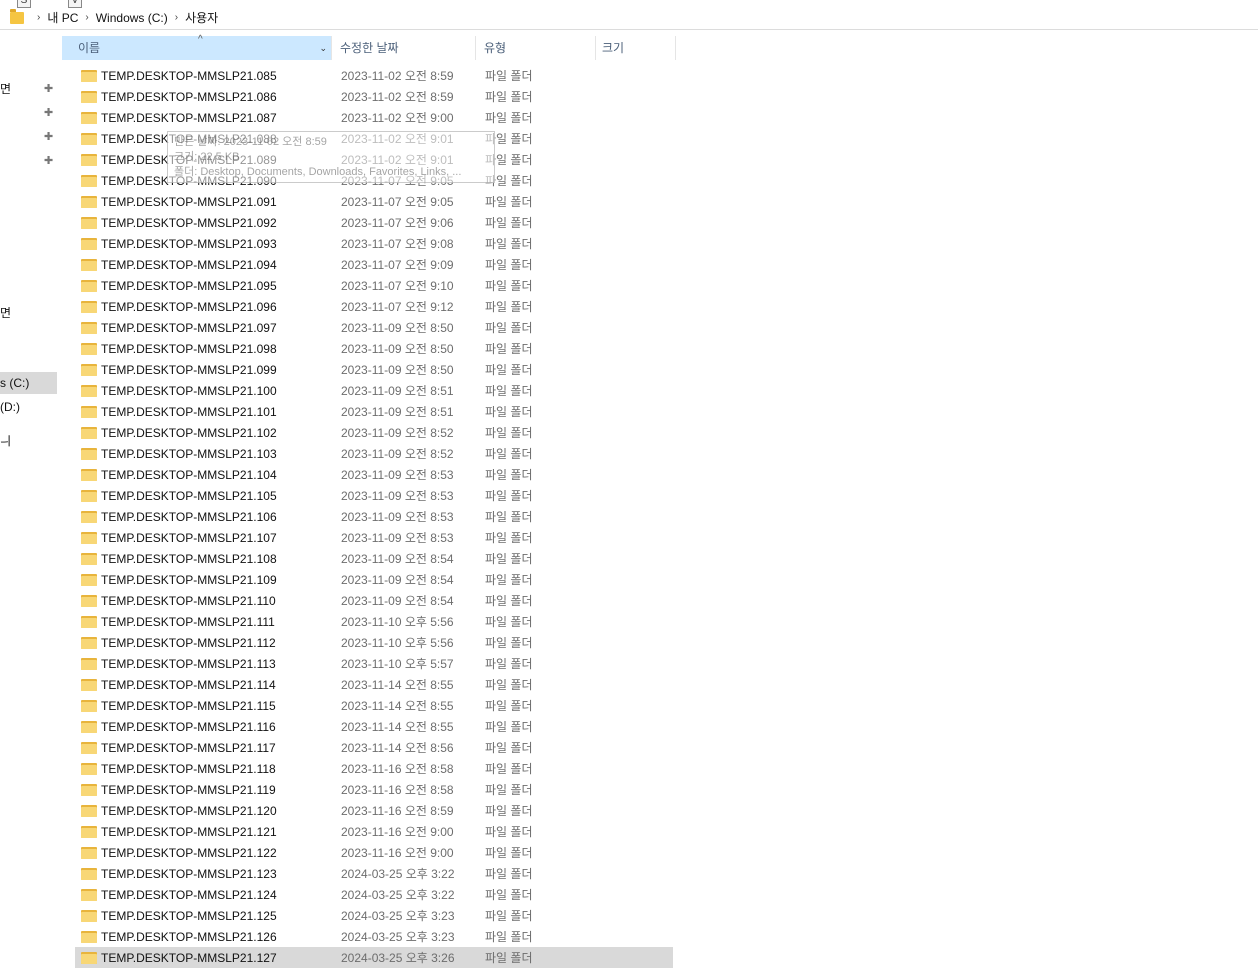  Describe the element at coordinates (397, 832) in the screenshot. I see `file-date: 2023-11-16 오전 9:00` at that location.